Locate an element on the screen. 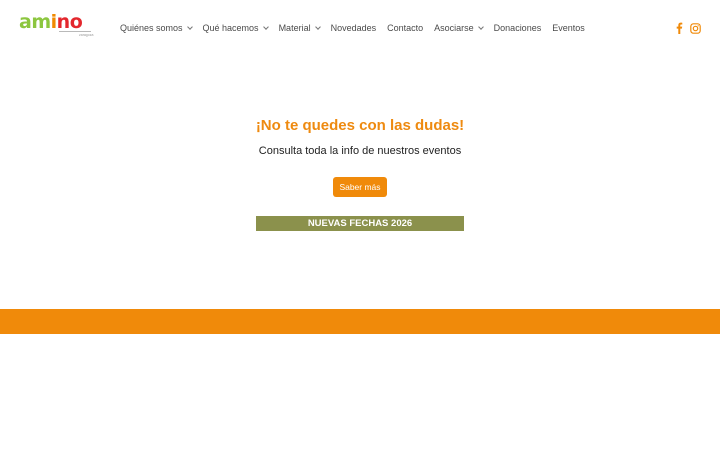 The height and width of the screenshot is (450, 720). saber-mas-button: Saber más is located at coordinates (360, 187).